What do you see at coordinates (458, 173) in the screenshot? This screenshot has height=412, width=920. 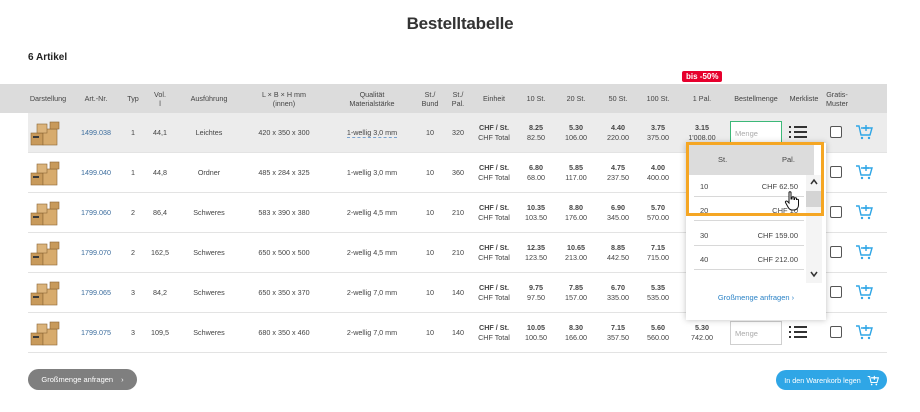 I see `per-pallet-cell: 360` at bounding box center [458, 173].